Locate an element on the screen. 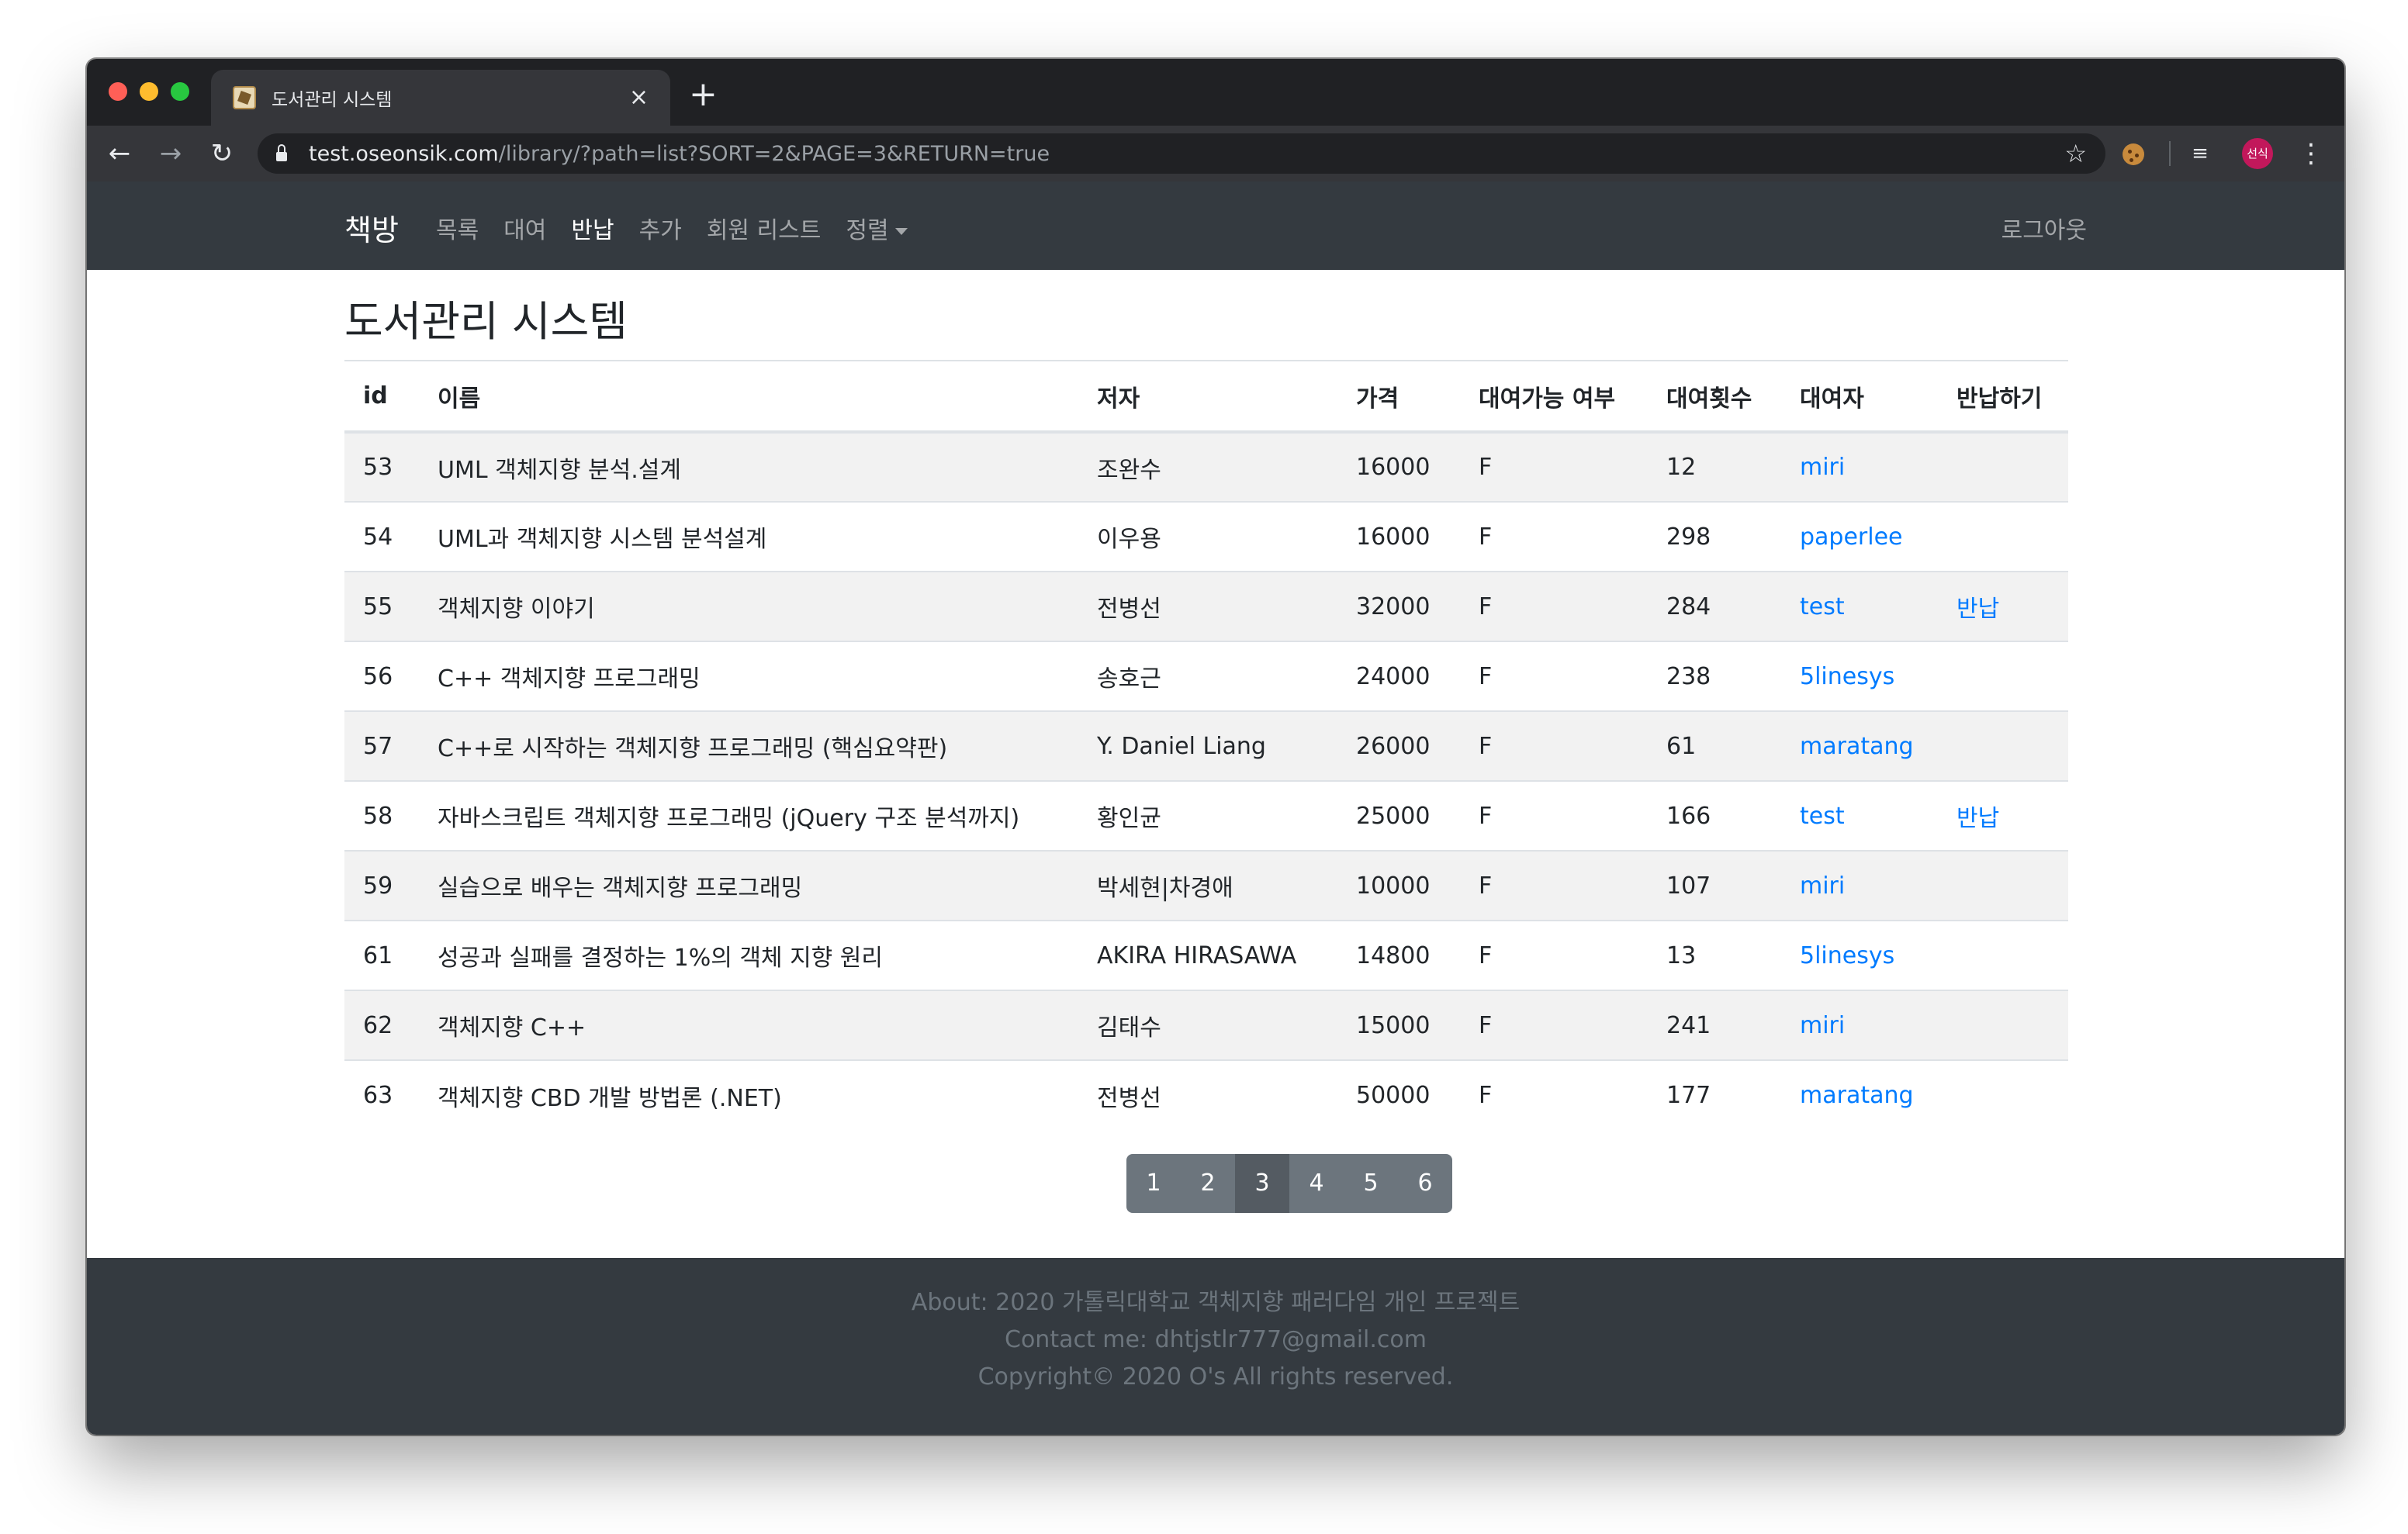 The image size is (2408, 1534). nav-links: 목록 대여 반납 추가 회원 리스트 정렬 is located at coordinates (672, 228).